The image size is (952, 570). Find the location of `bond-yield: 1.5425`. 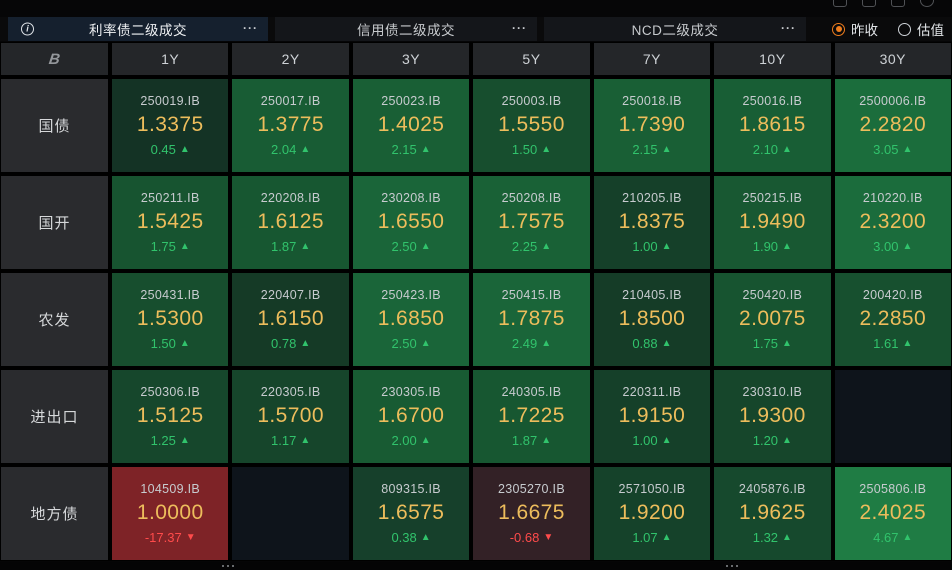

bond-yield: 1.5425 is located at coordinates (170, 221).